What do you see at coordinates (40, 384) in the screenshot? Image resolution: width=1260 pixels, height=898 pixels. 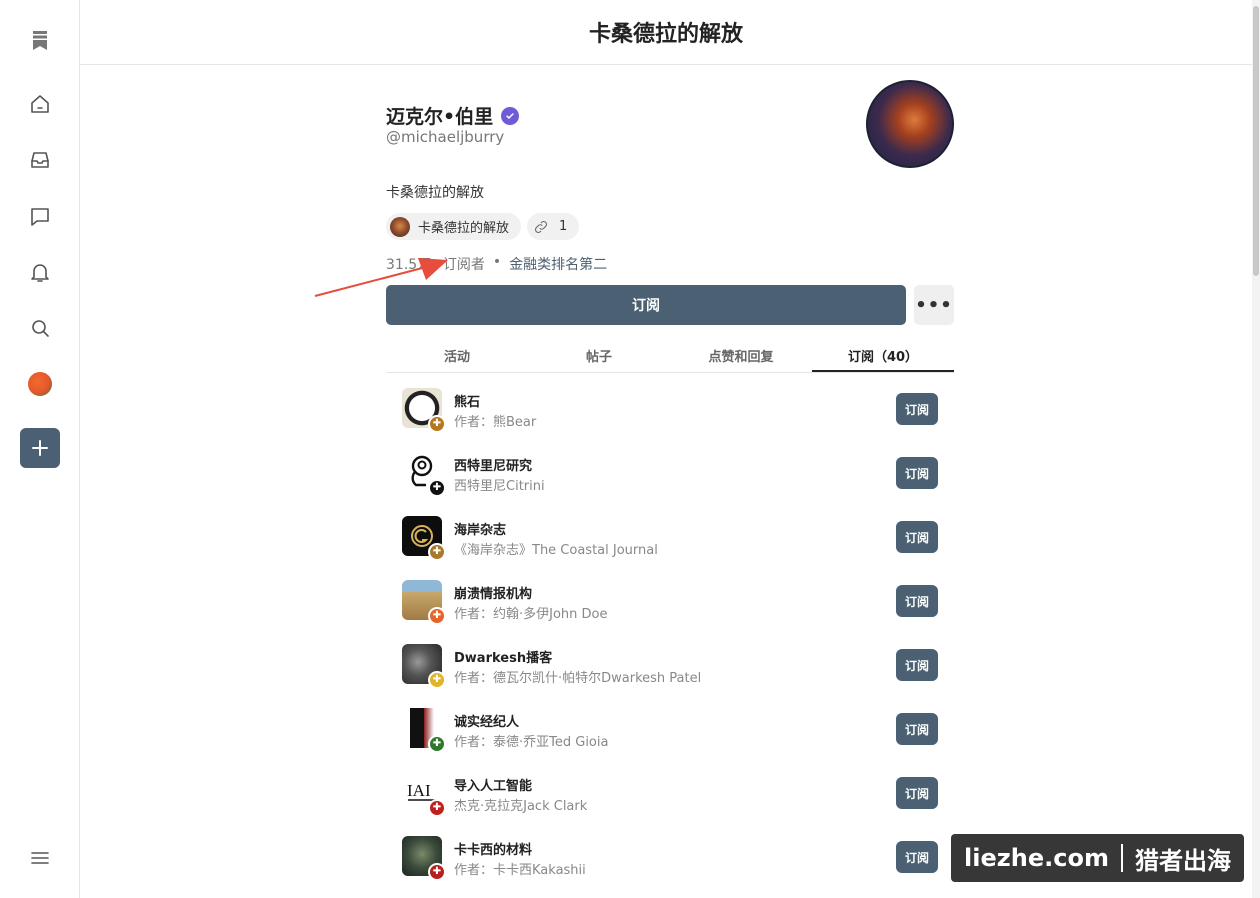 I see `publication-avatar` at bounding box center [40, 384].